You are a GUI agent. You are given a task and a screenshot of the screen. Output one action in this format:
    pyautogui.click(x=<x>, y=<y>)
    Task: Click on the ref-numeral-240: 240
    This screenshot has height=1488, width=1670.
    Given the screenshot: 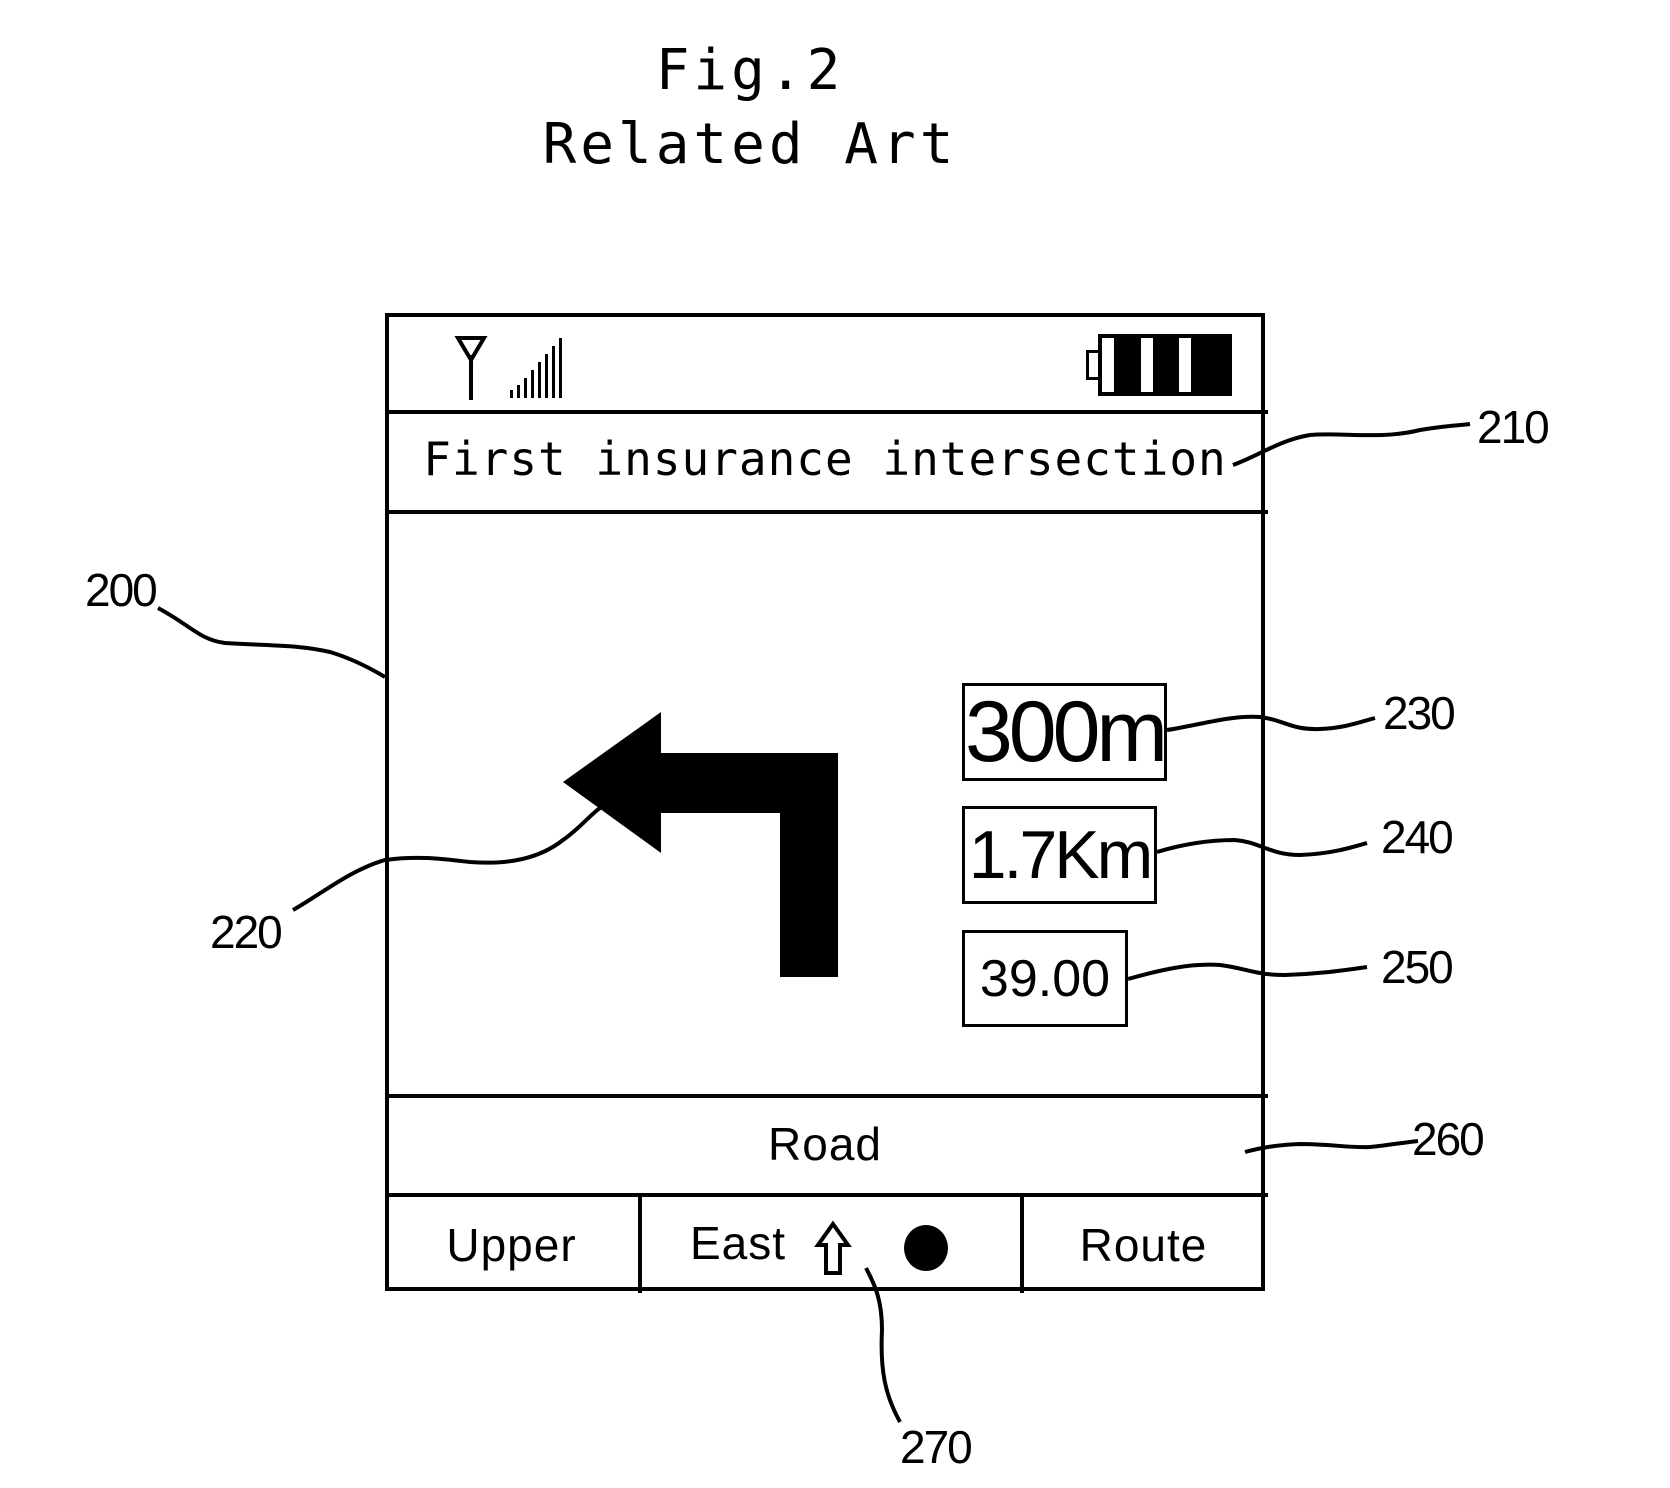 What is the action you would take?
    pyautogui.click(x=1417, y=837)
    